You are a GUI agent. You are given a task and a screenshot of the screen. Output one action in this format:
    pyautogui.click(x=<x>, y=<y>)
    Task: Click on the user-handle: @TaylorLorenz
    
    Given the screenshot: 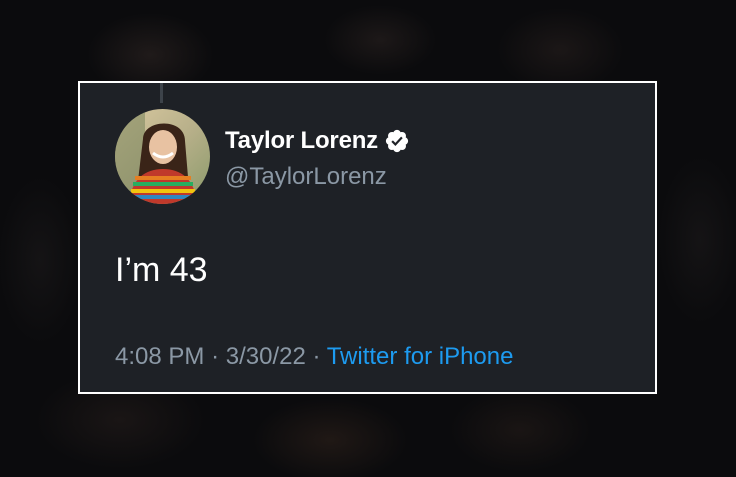 What is the action you would take?
    pyautogui.click(x=306, y=177)
    